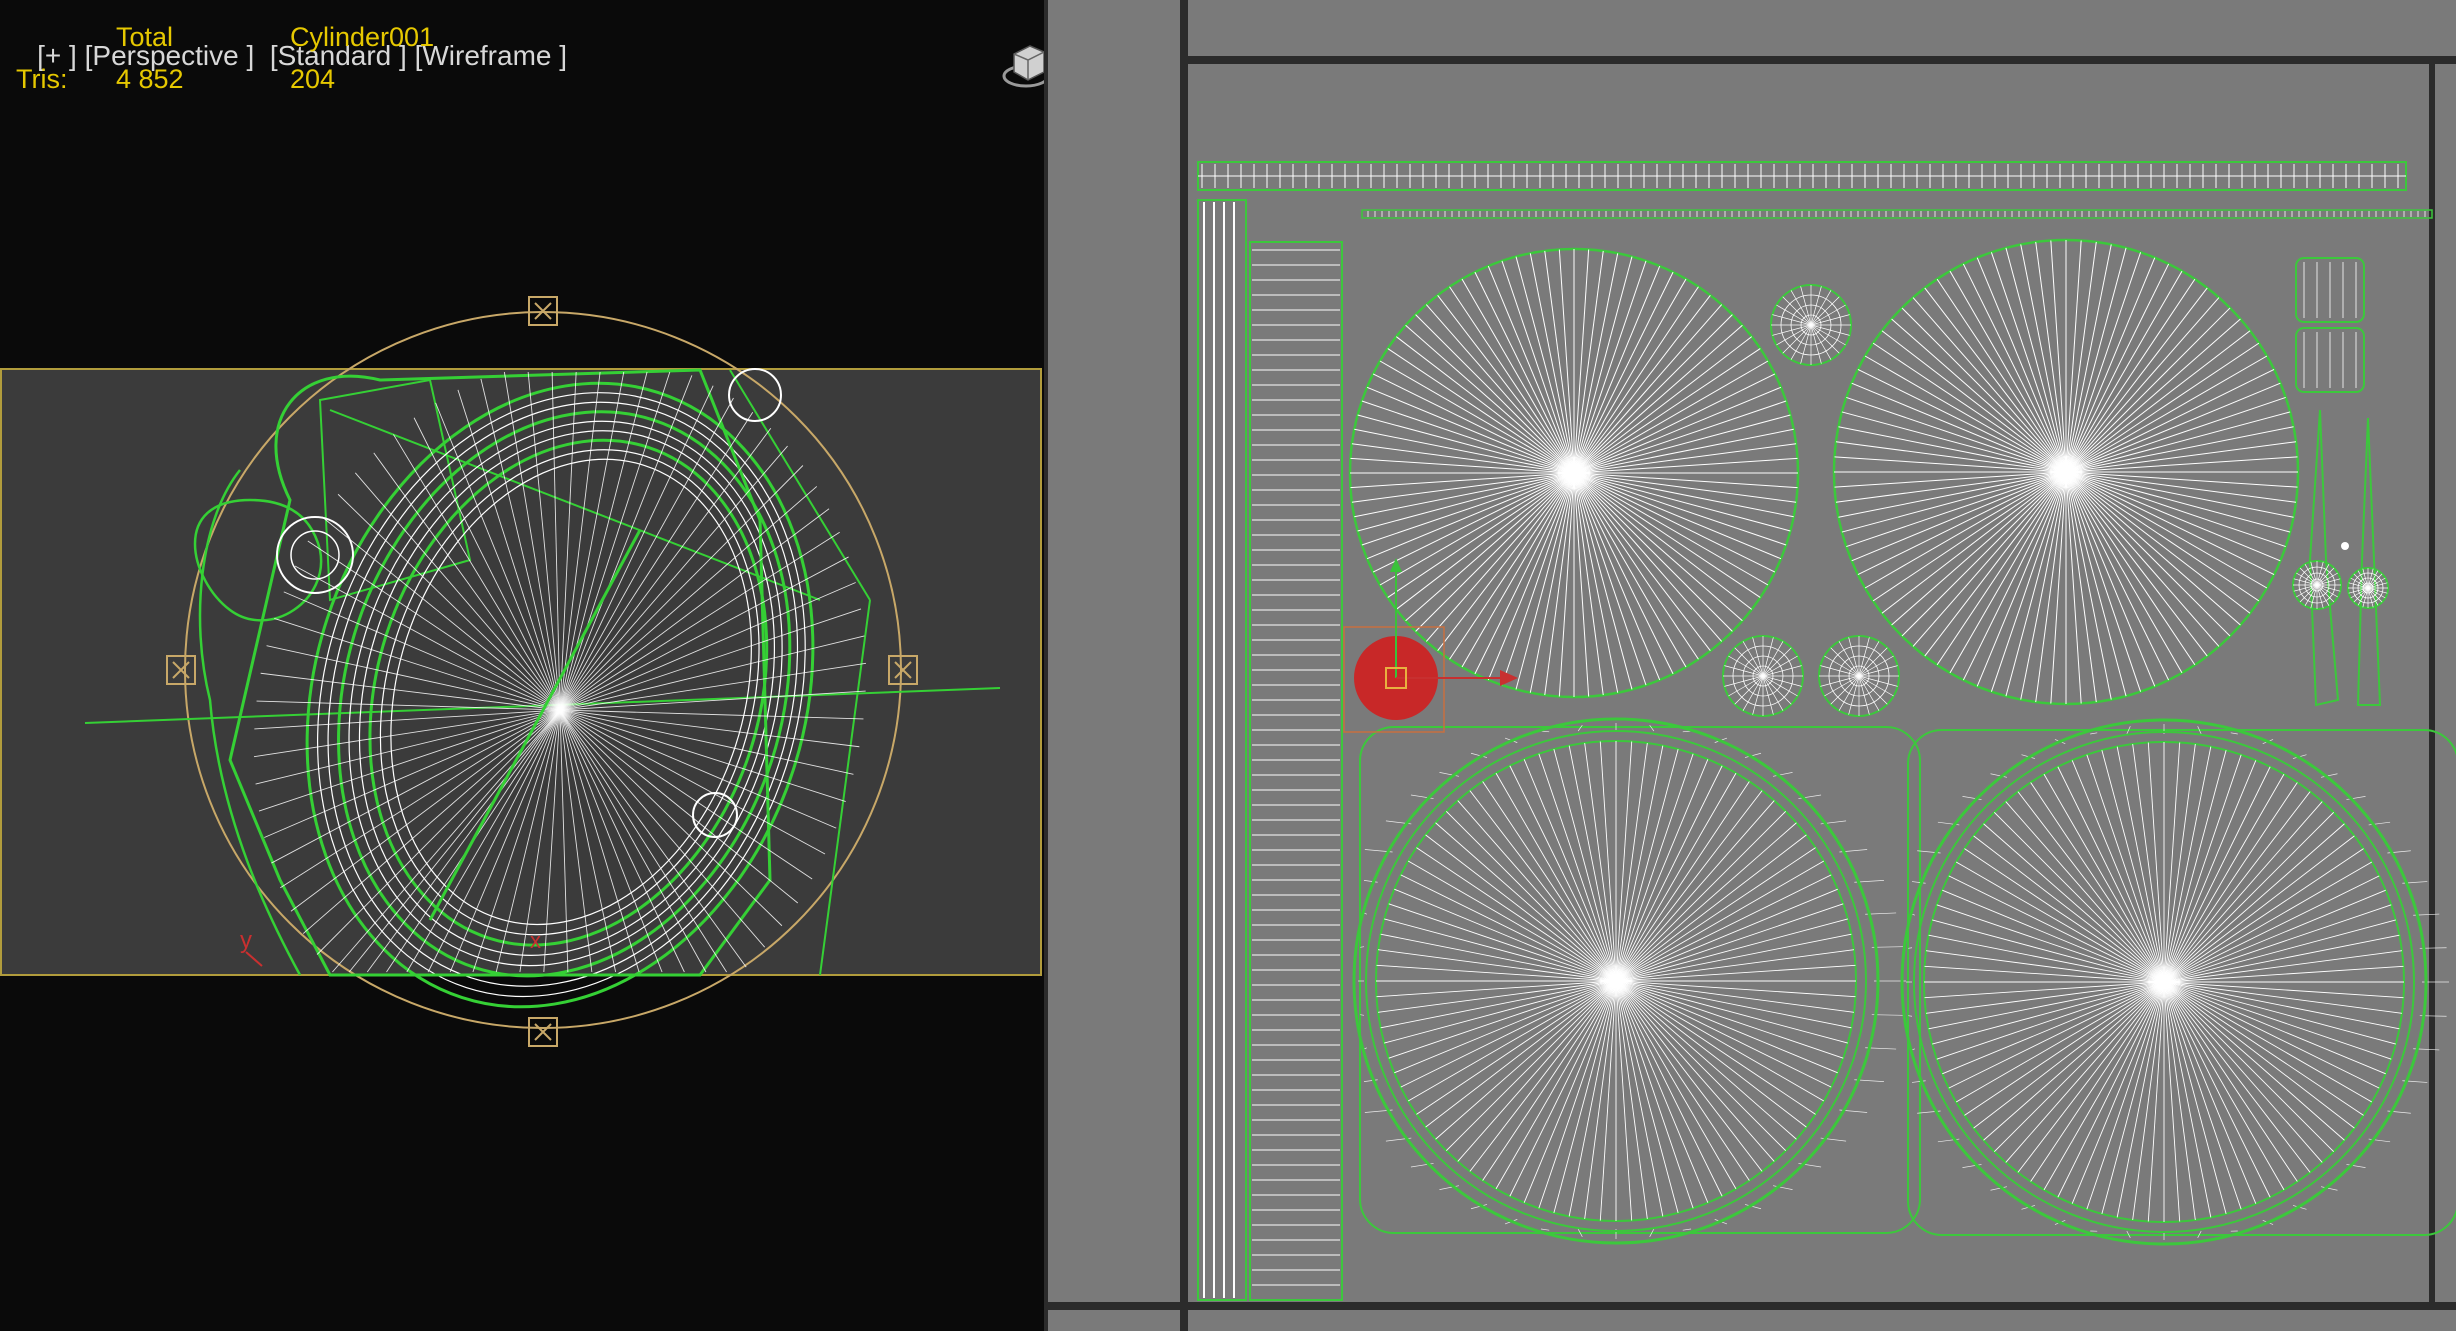 The width and height of the screenshot is (2456, 1331). Describe the element at coordinates (1752, 1306) in the screenshot. I see `uv-grid-border-bottom` at that location.